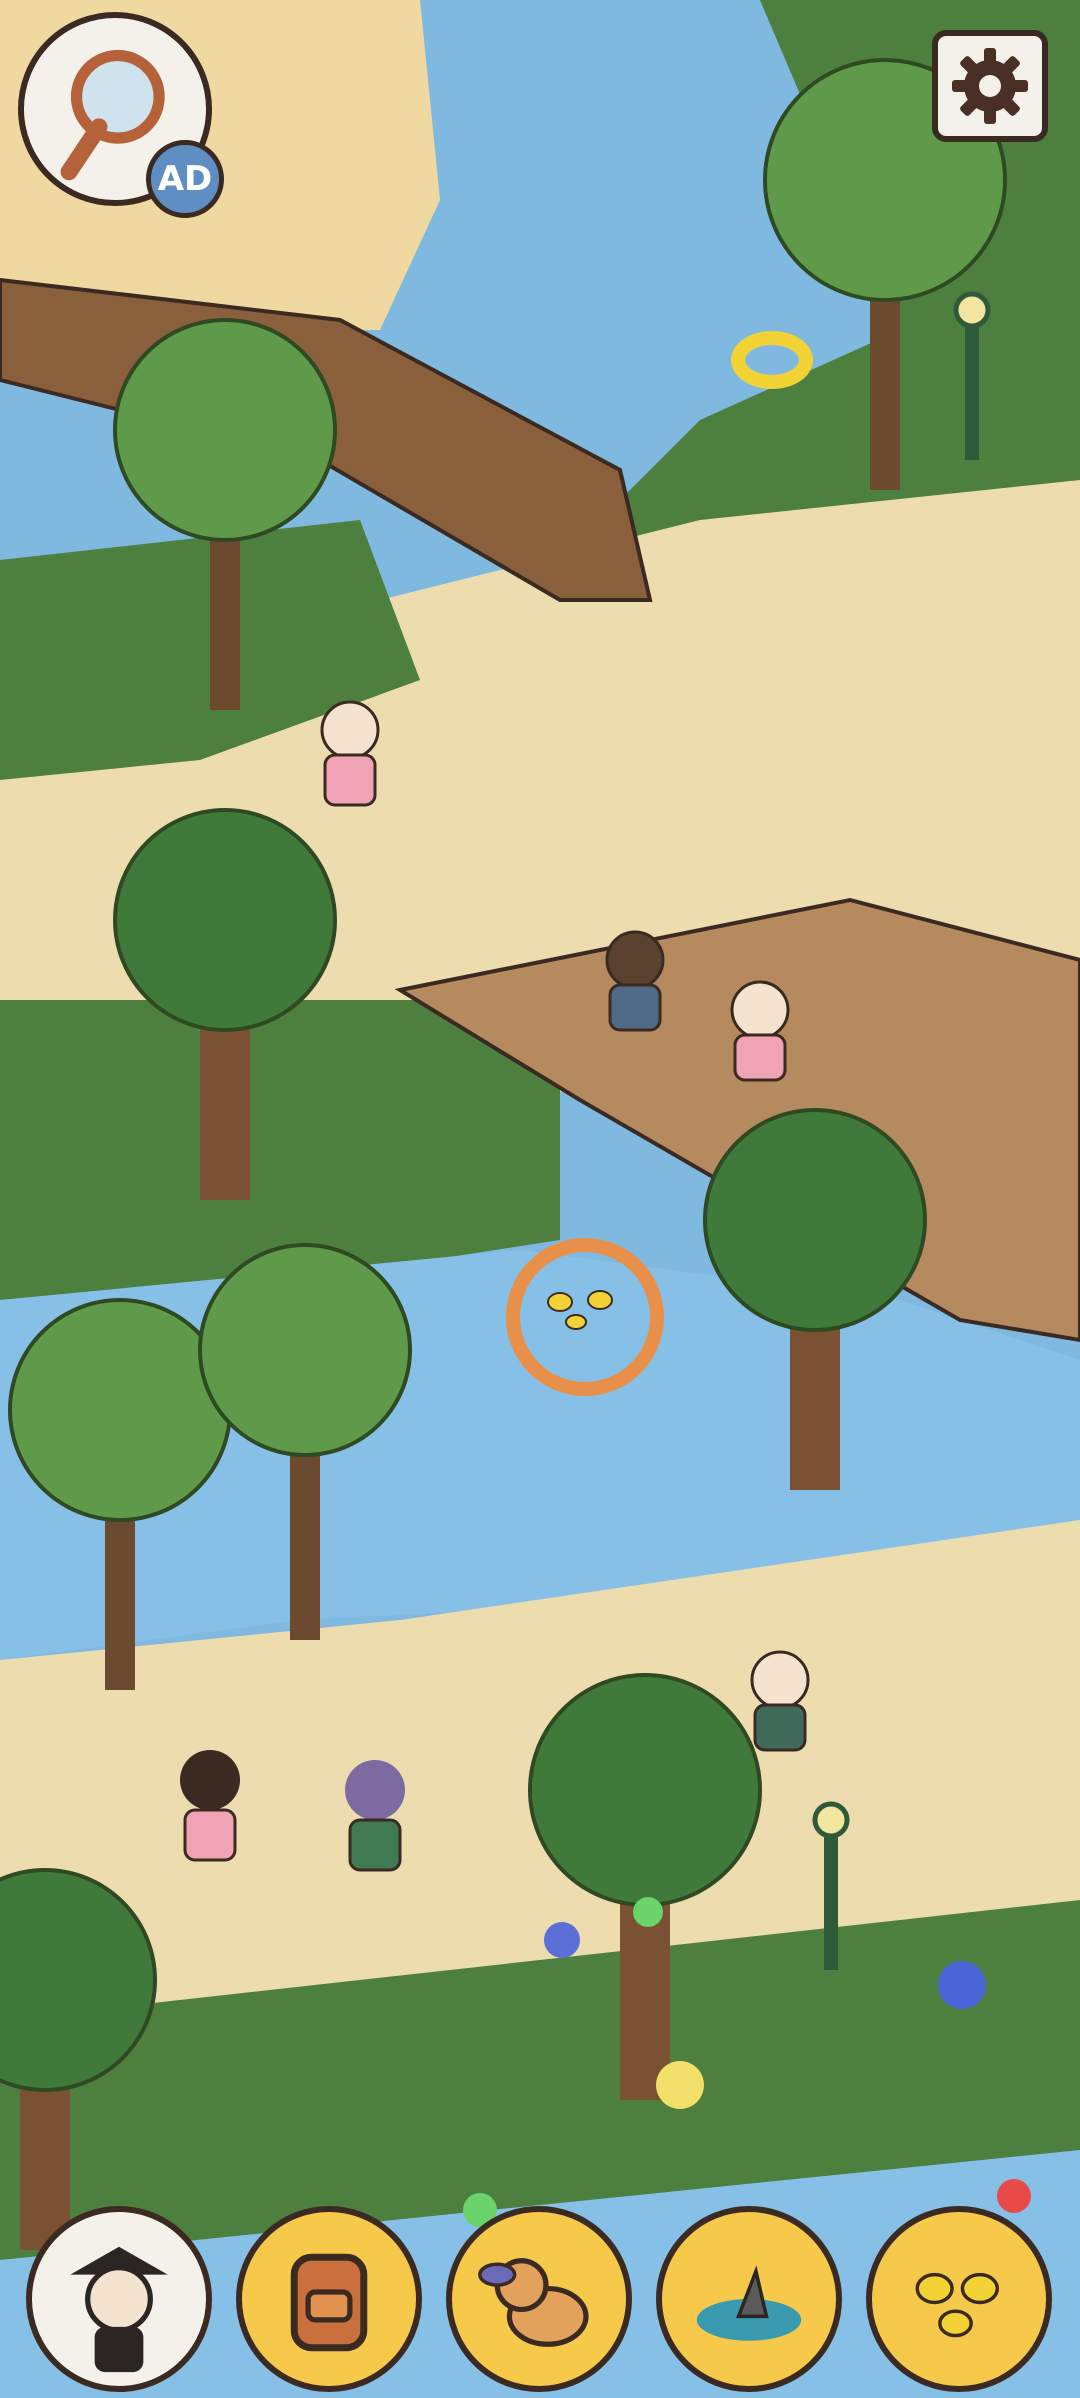 The image size is (1080, 2398). I want to click on tray-item-dog, so click(539, 2299).